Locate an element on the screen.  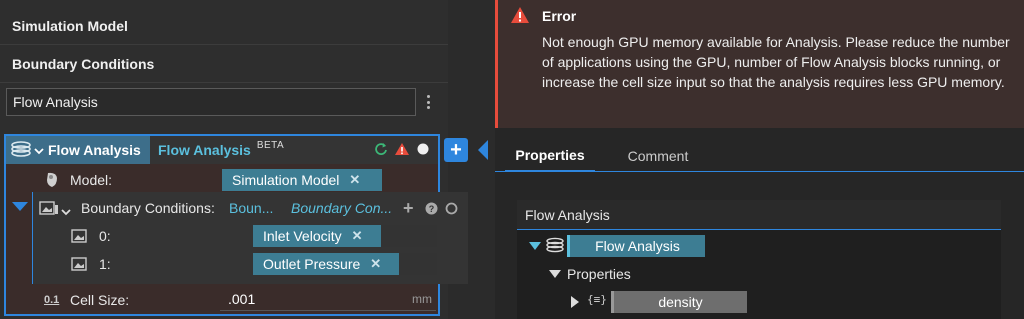
model-icon is located at coordinates (52, 181).